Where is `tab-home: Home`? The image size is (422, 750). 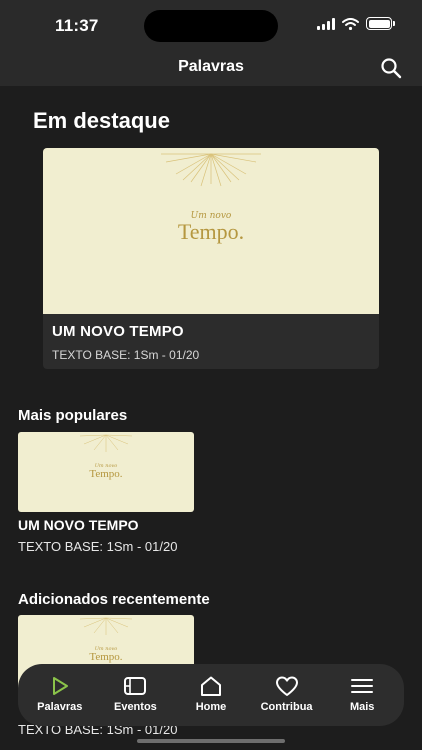 tab-home: Home is located at coordinates (211, 695).